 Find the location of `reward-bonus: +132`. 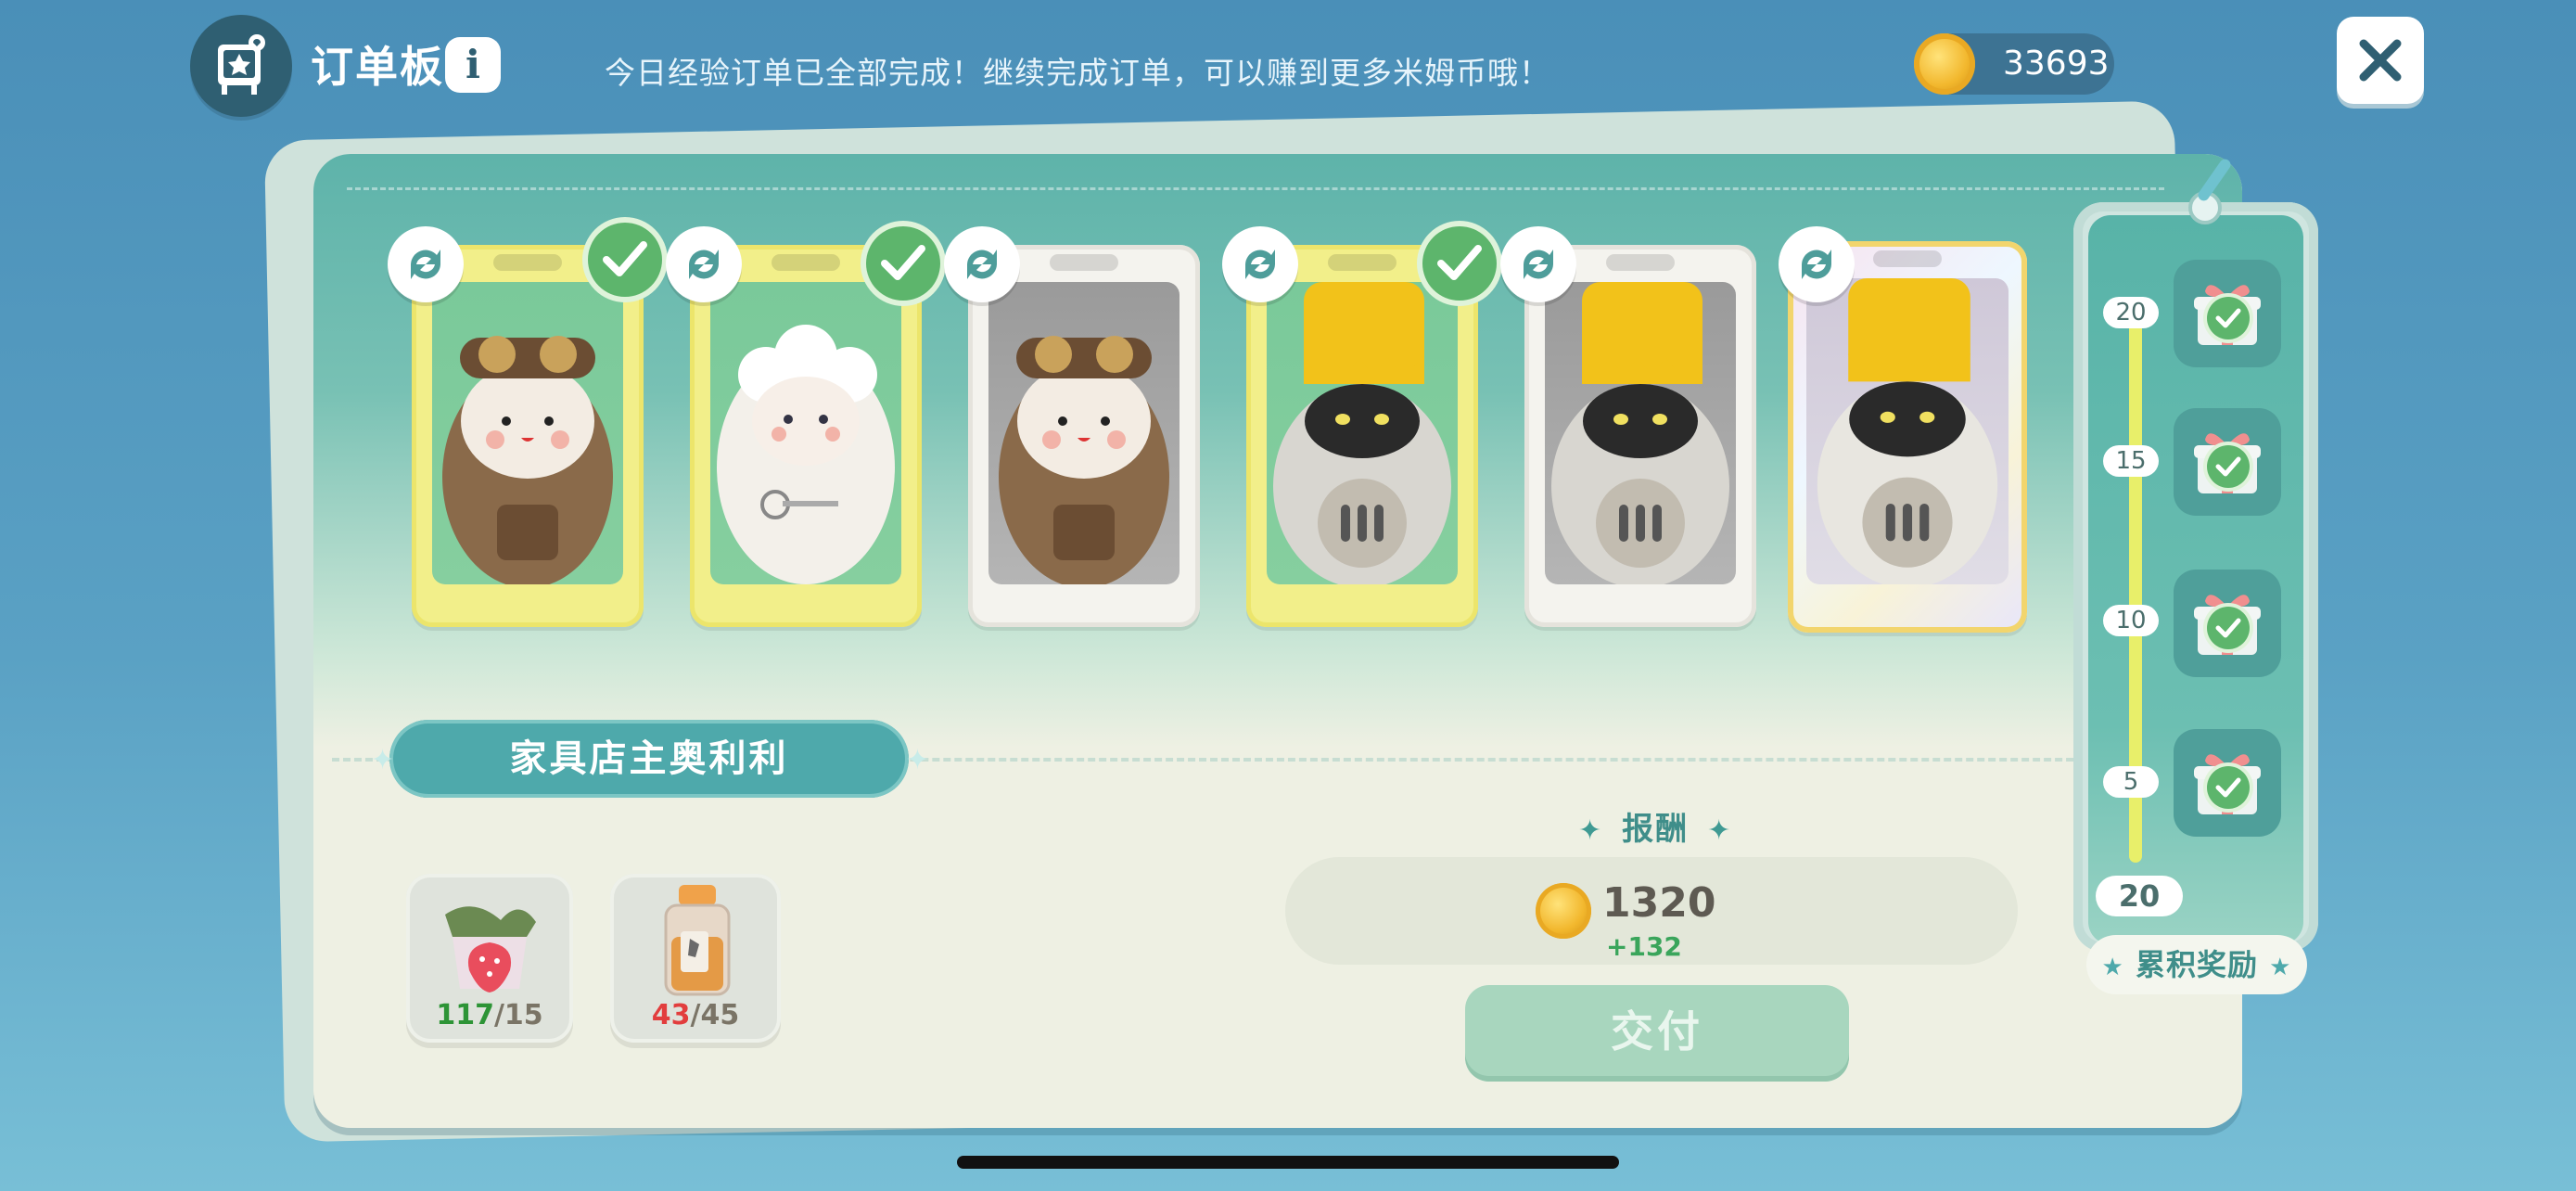

reward-bonus: +132 is located at coordinates (1644, 946).